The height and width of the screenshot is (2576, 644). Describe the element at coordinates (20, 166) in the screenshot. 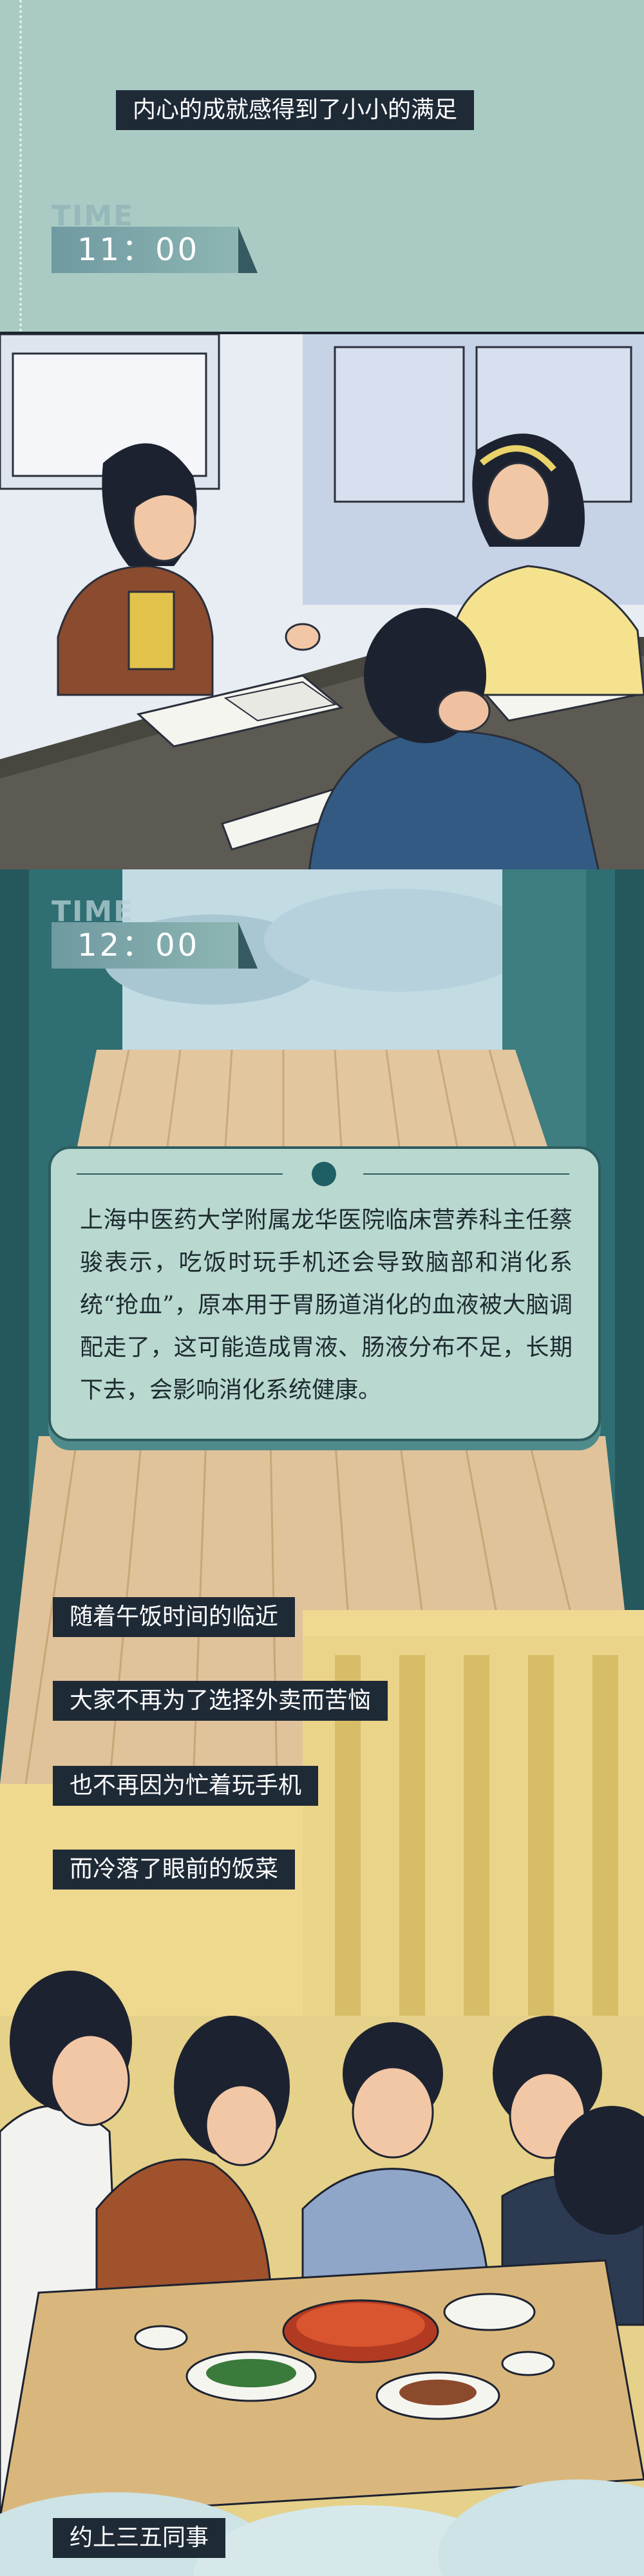

I see `dotted-border` at that location.